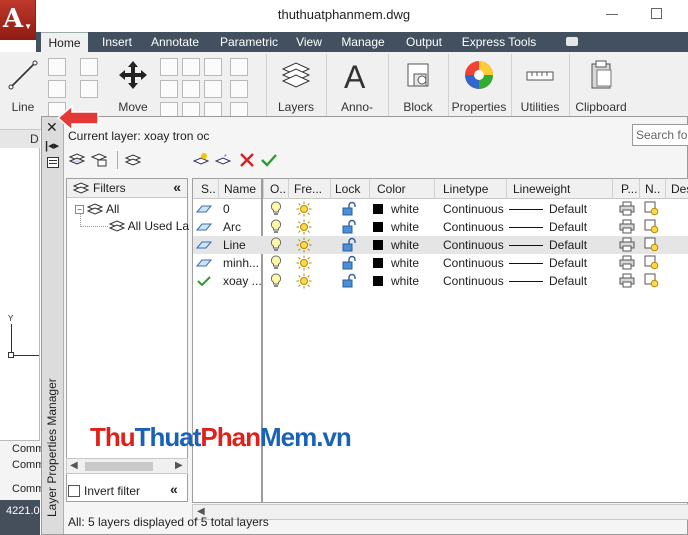 The width and height of the screenshot is (688, 535). I want to click on column-on: O.., so click(280, 189).